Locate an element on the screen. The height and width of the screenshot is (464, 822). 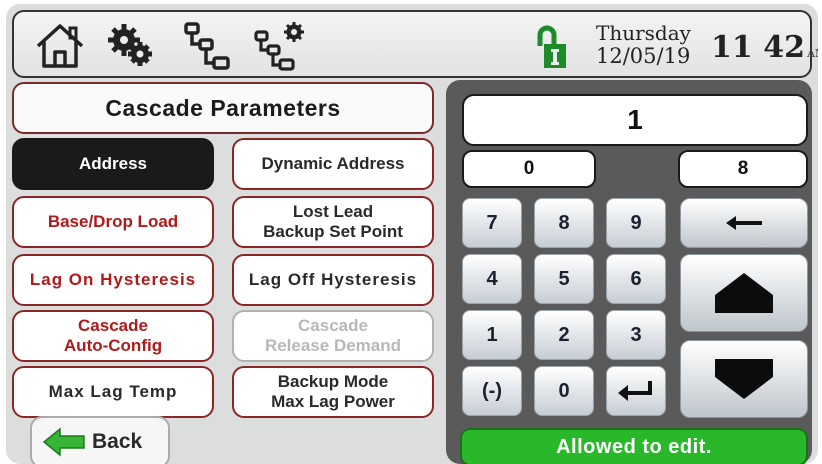
backspace-arrow-icon is located at coordinates (744, 223).